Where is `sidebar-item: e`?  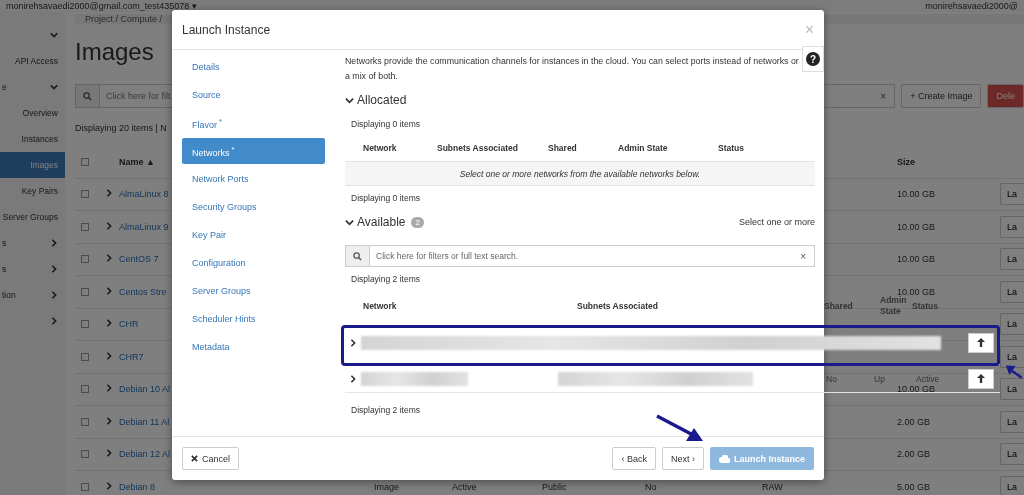
sidebar-item: e is located at coordinates (32, 87).